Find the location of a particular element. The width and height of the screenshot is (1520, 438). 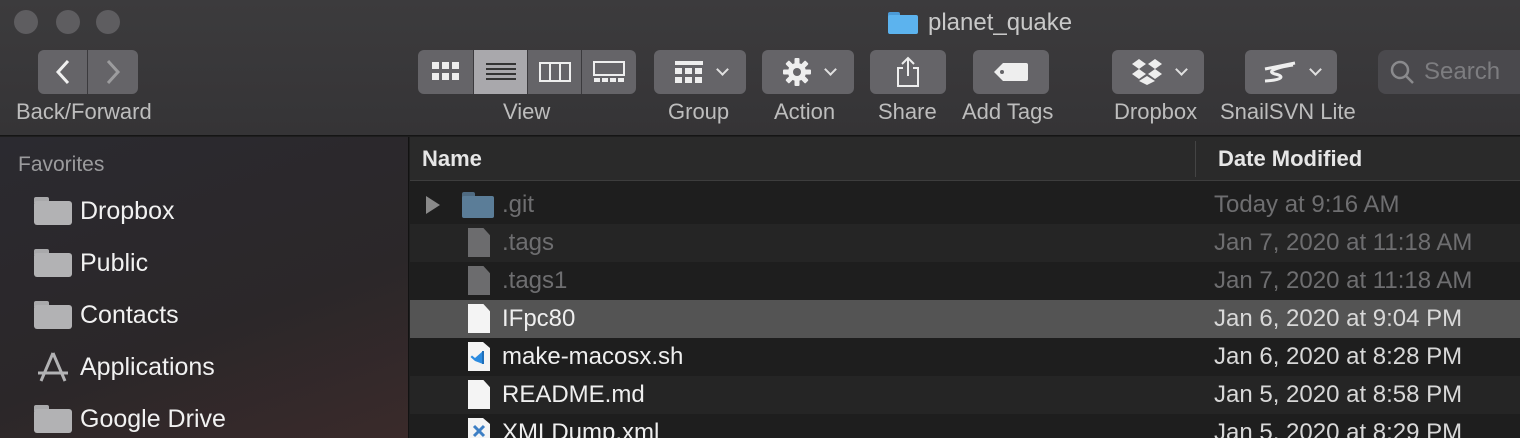

view-label: View is located at coordinates (527, 111).